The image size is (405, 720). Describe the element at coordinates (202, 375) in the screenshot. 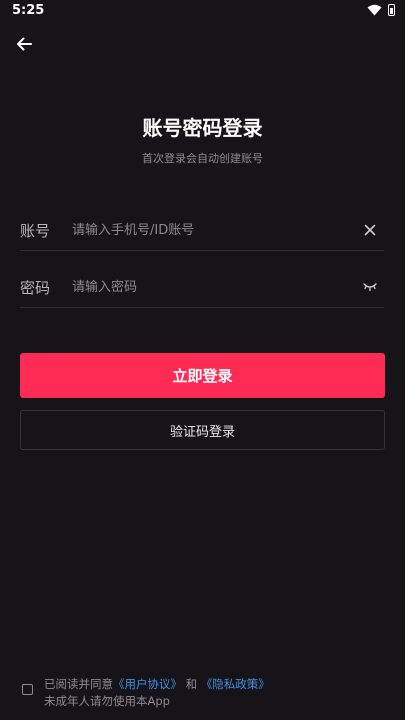

I see `login-button: 立即登录` at that location.